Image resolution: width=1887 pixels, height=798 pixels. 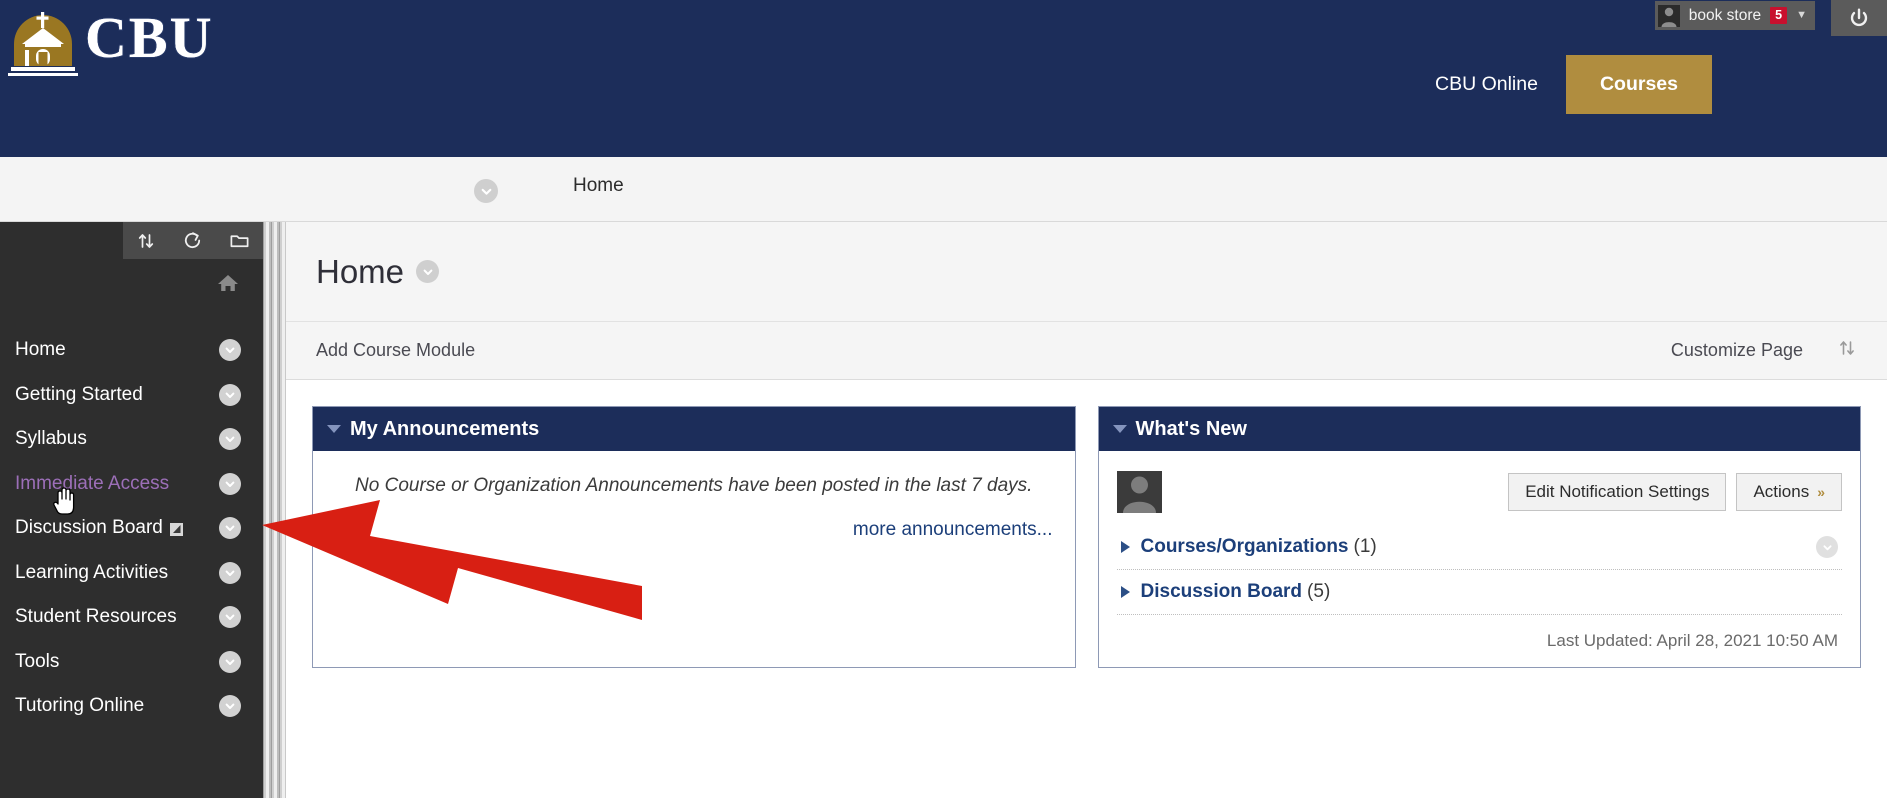 I want to click on sidebar-item-tutoring-online: Tutoring Online, so click(x=131, y=706).